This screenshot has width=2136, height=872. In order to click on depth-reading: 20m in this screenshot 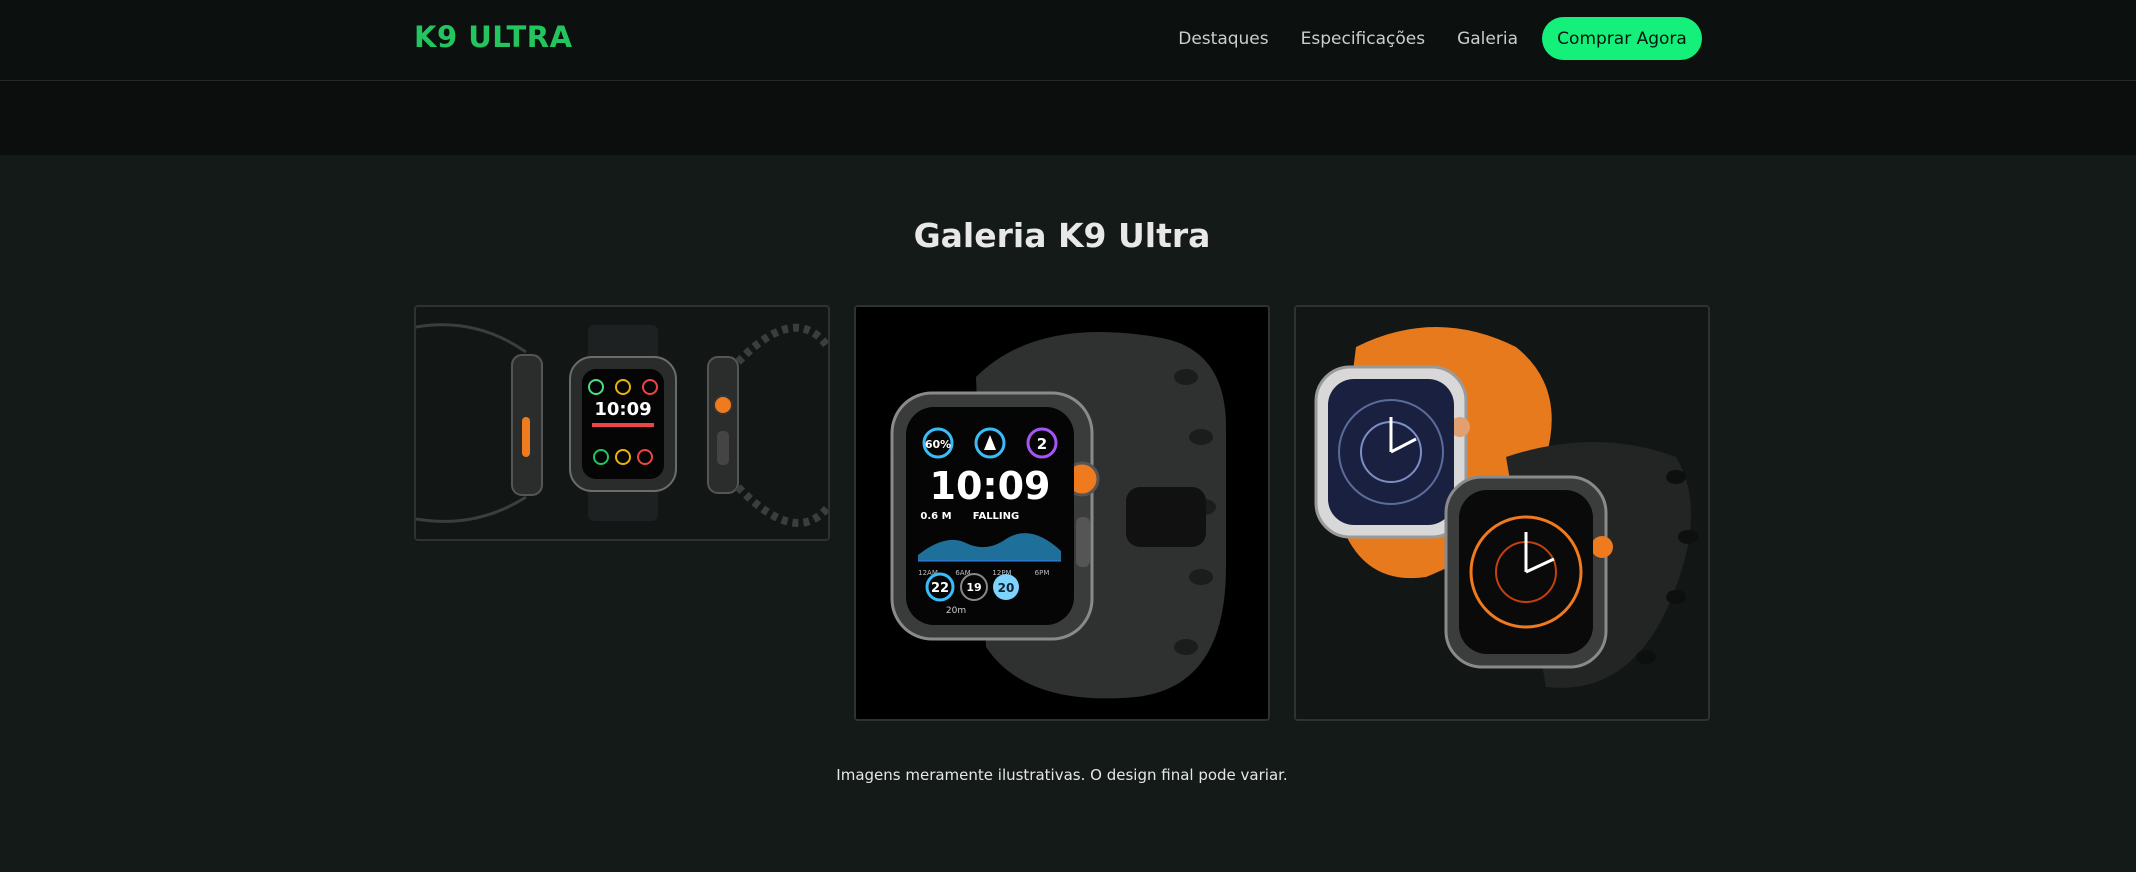, I will do `click(956, 611)`.